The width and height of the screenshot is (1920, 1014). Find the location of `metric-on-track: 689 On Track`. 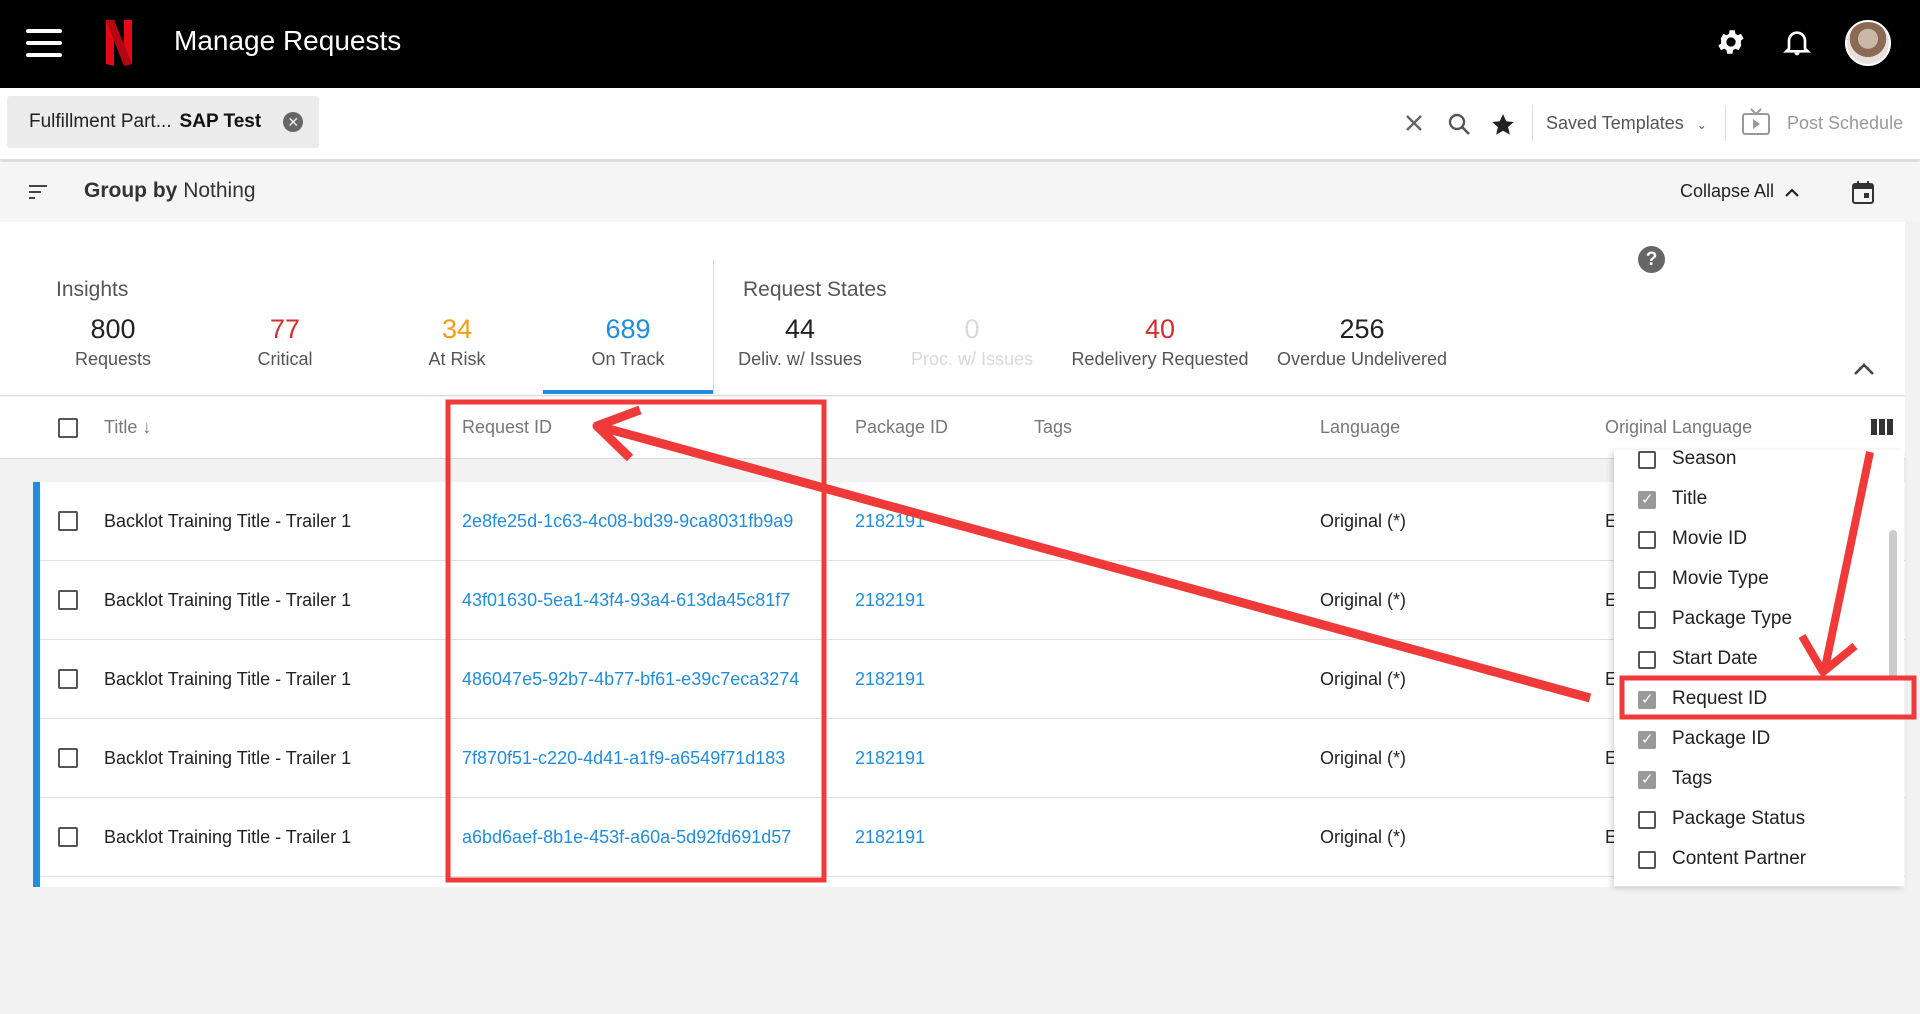

metric-on-track: 689 On Track is located at coordinates (628, 342).